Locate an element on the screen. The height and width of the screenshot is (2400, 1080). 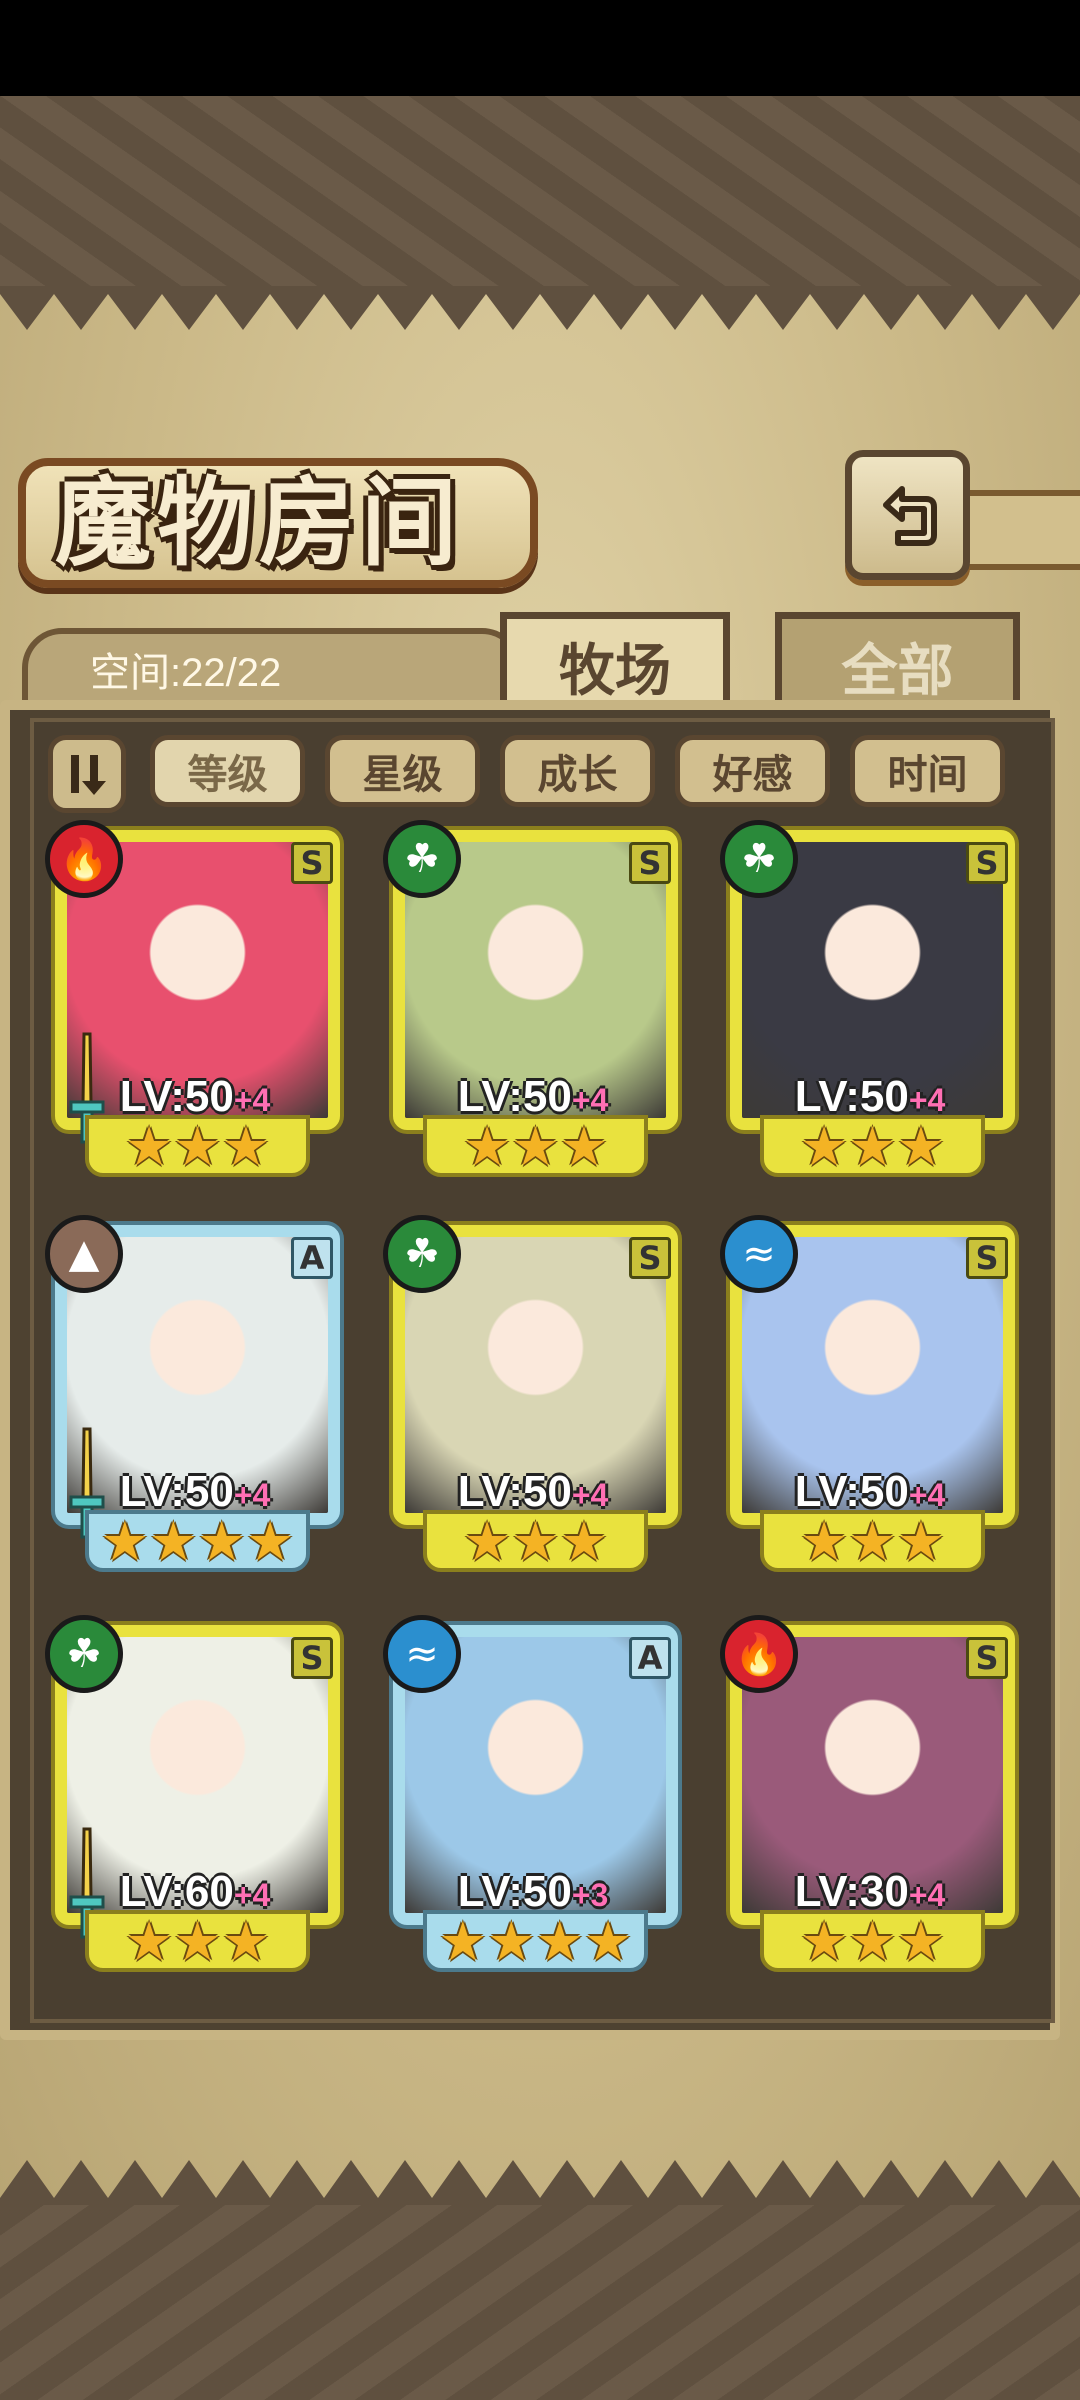
sort-star-label: 星级 is located at coordinates (402, 774).